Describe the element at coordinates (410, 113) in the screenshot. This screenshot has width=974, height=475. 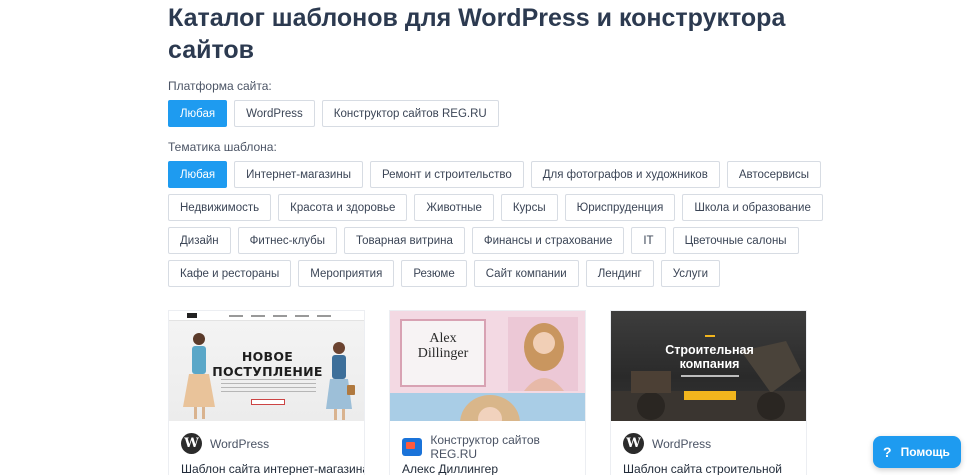
I see `platform-option-reg-builder: Конструктор сайтов REG.RU` at that location.